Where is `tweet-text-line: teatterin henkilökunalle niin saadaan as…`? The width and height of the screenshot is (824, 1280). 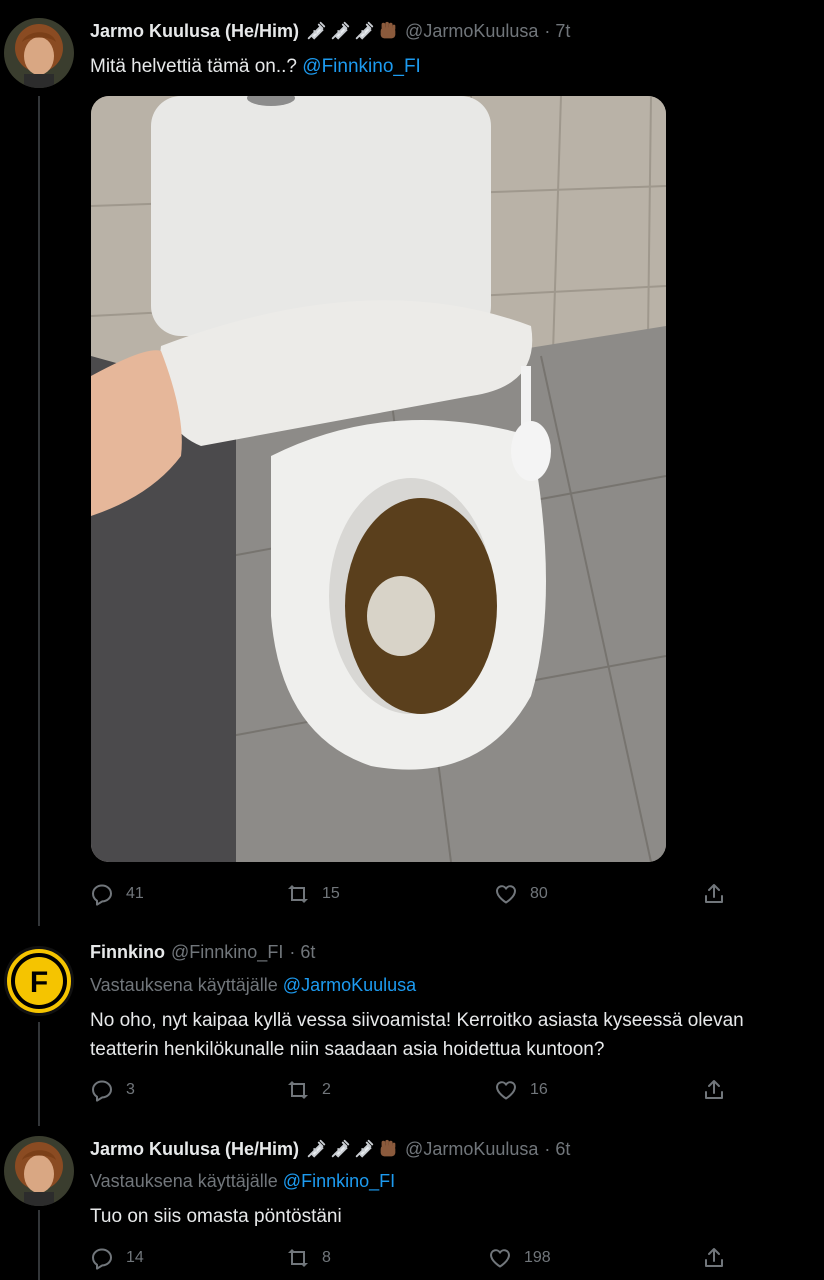 tweet-text-line: teatterin henkilökunalle niin saadaan as… is located at coordinates (347, 1049).